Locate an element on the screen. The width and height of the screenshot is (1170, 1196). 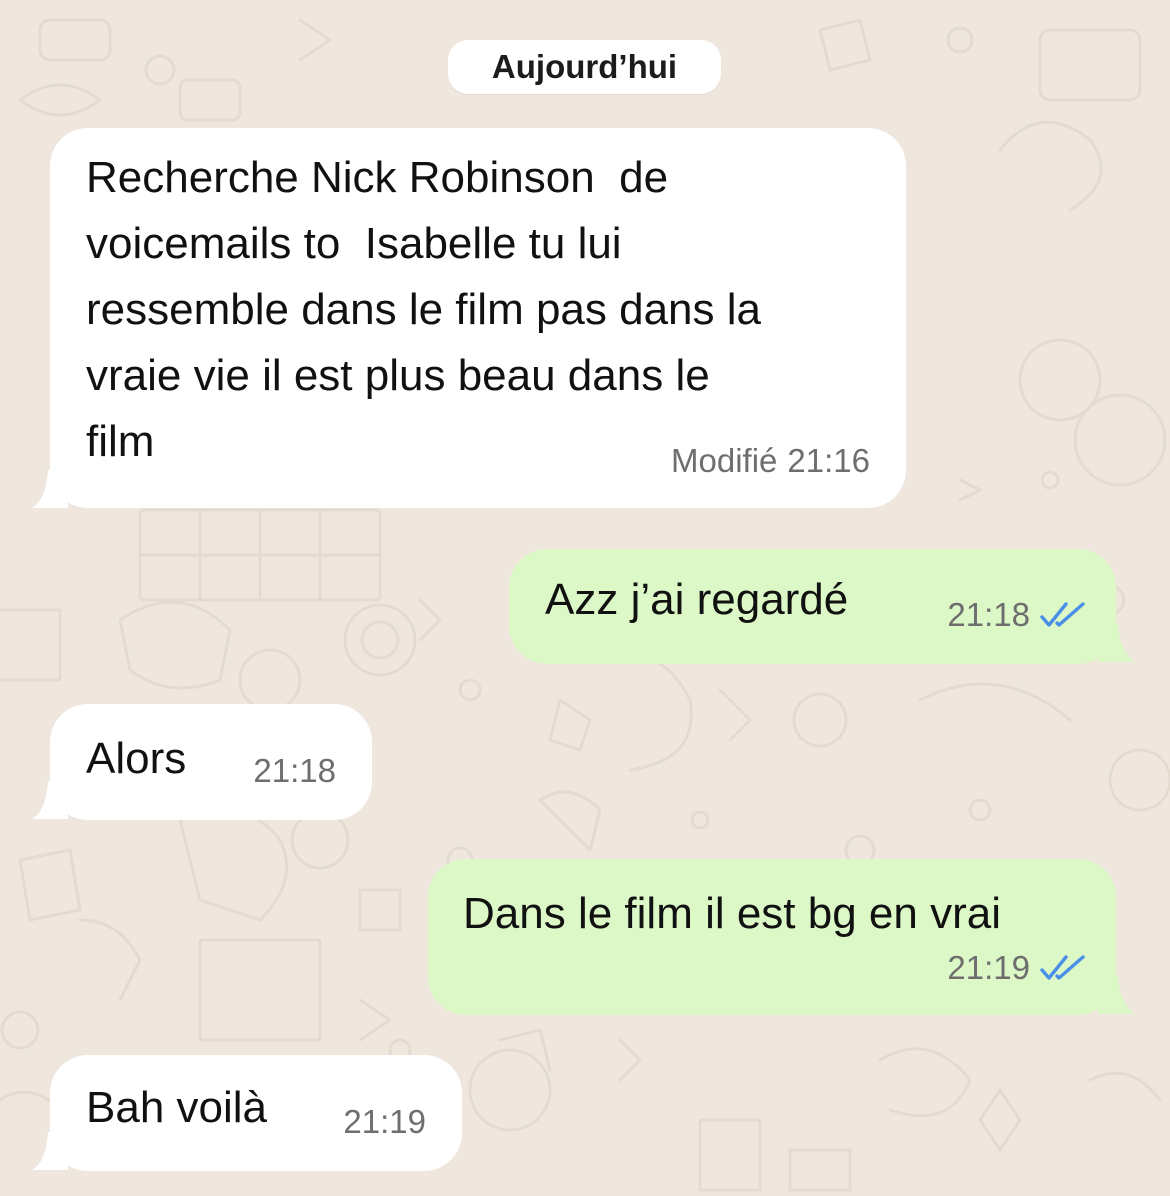
message-time: 21:16 is located at coordinates (828, 460).